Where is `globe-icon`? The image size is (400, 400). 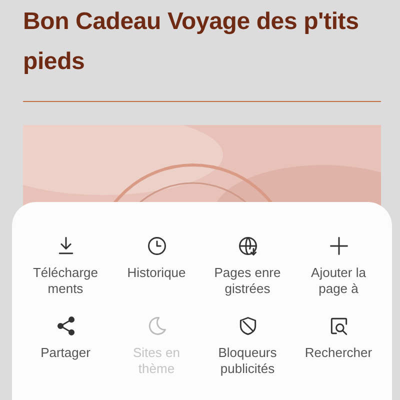 globe-icon is located at coordinates (247, 246).